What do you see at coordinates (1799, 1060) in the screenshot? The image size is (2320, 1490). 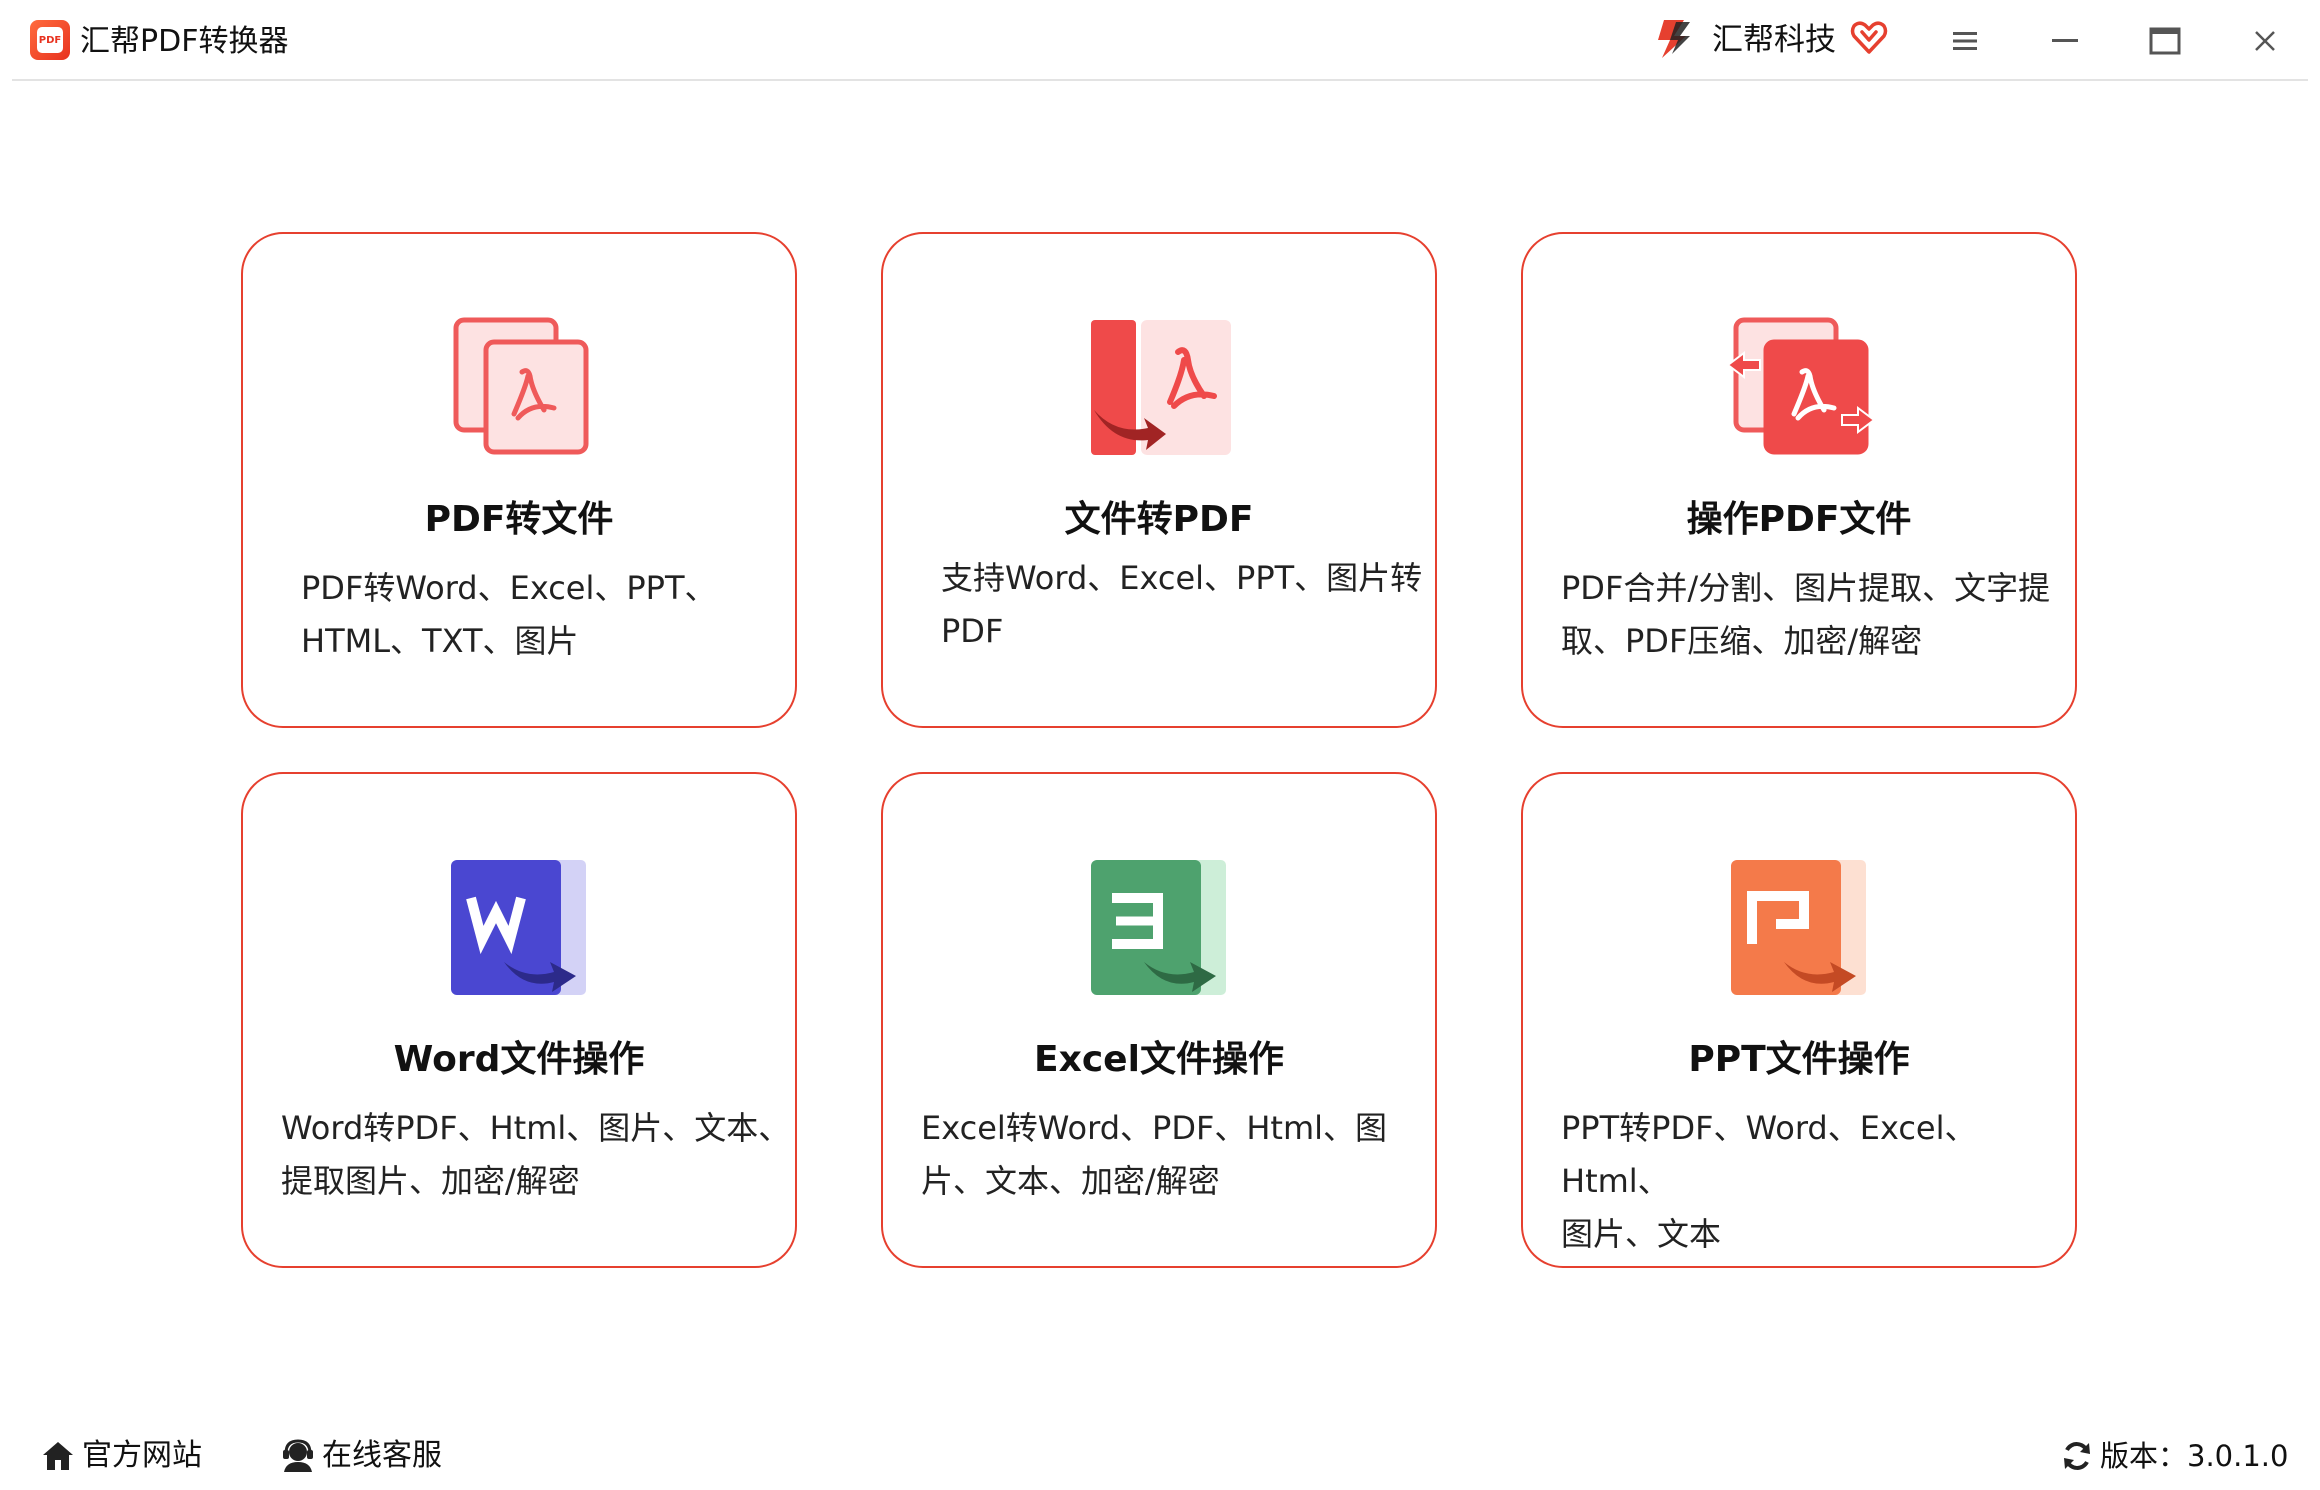 I see `card-title: PPT文件操作` at bounding box center [1799, 1060].